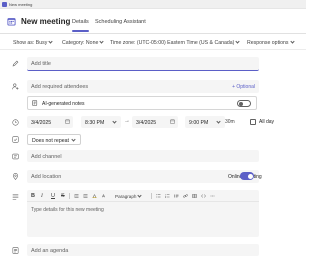  What do you see at coordinates (230, 122) in the screenshot?
I see `duration-label: 30m` at bounding box center [230, 122].